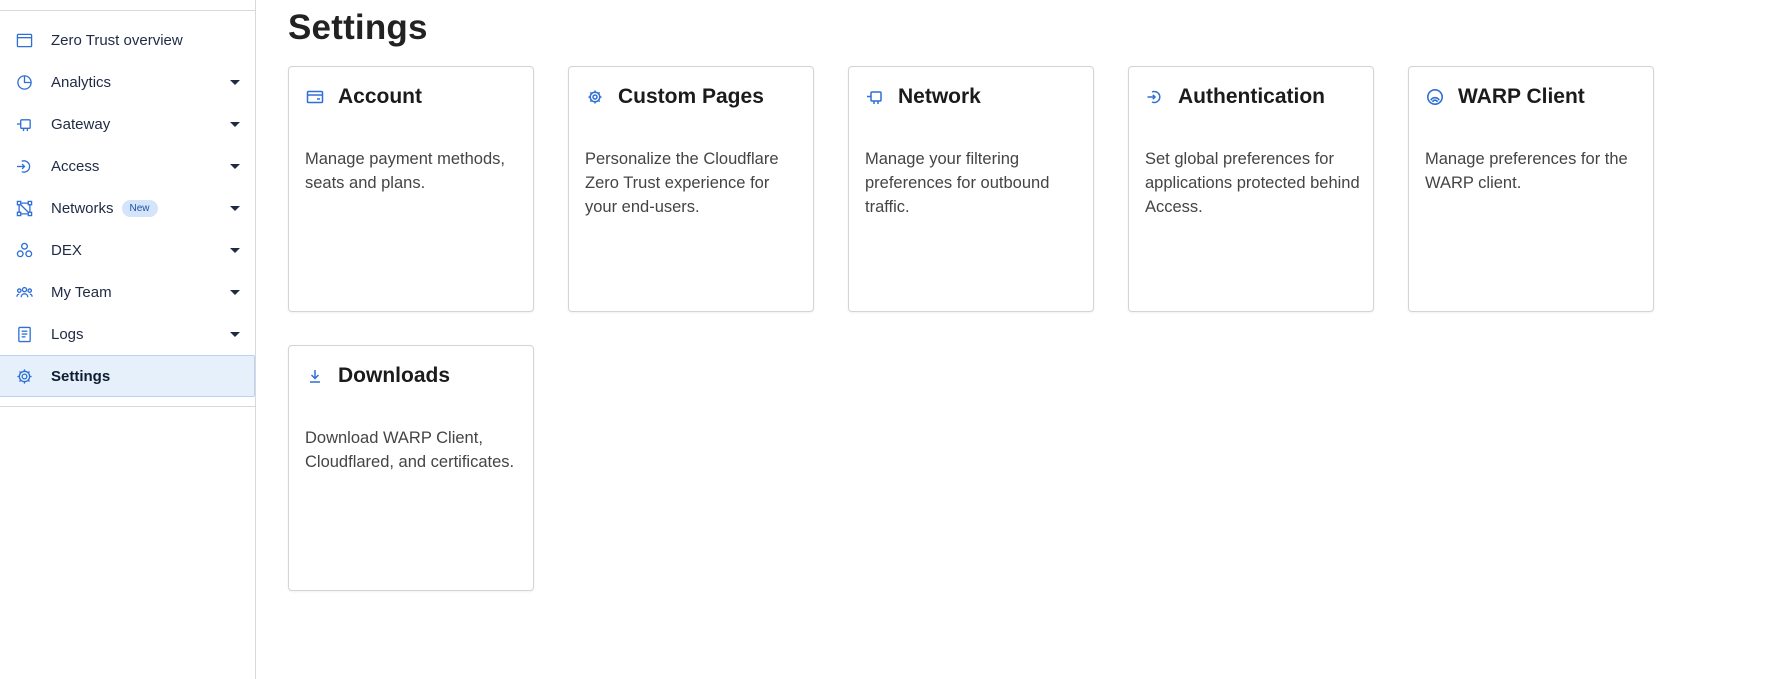 This screenshot has height=679, width=1779. Describe the element at coordinates (24, 208) in the screenshot. I see `network-nodes-icon` at that location.